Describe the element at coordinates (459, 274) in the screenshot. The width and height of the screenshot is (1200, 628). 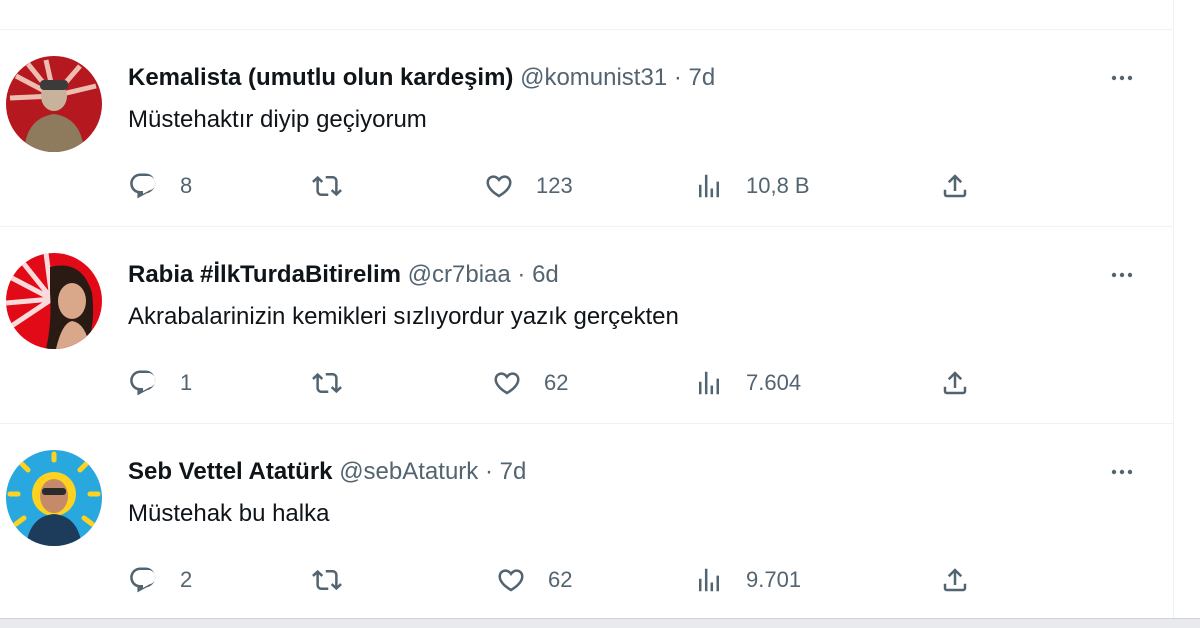
I see `author-handle: @cr7biaa` at that location.